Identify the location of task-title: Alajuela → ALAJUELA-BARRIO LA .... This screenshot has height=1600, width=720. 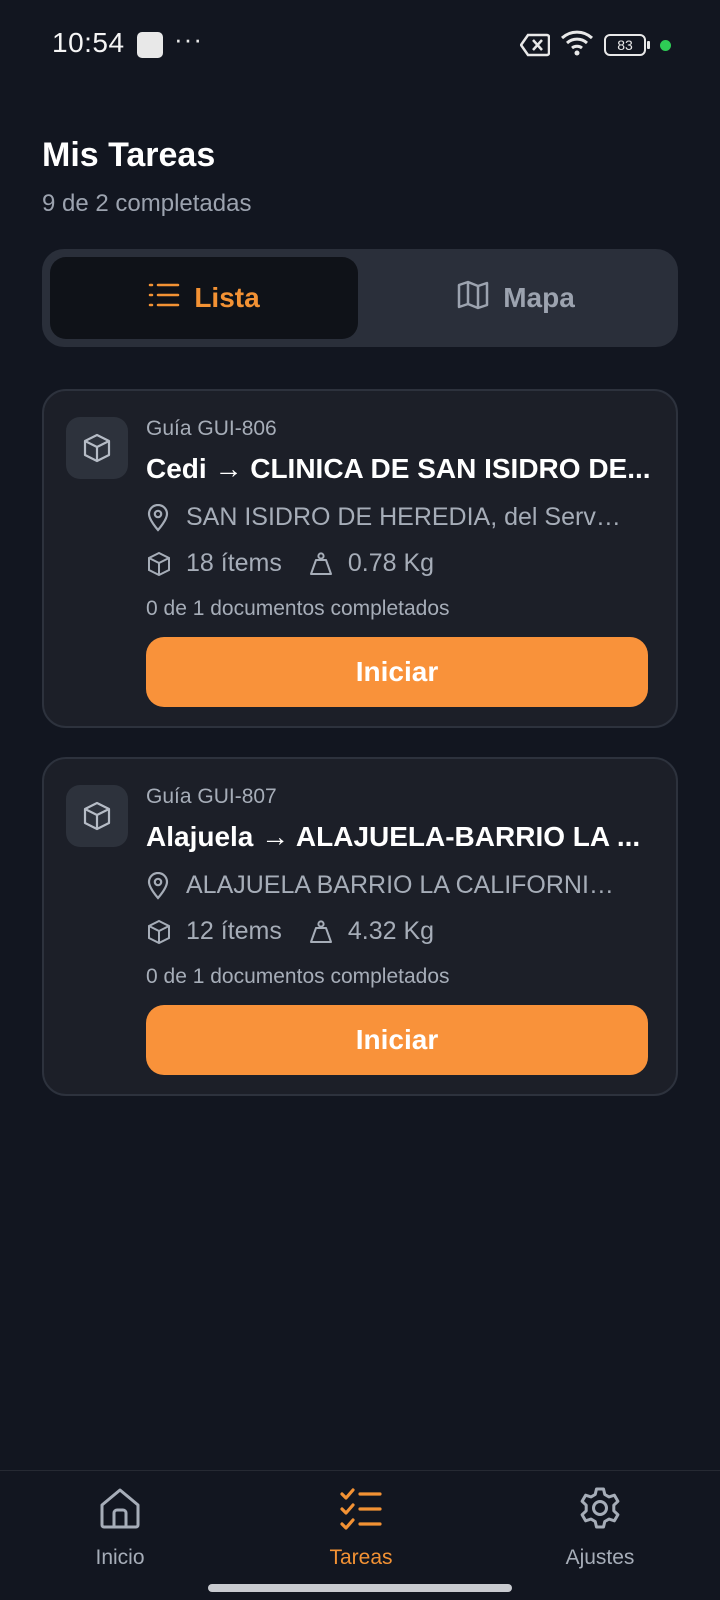
(393, 836).